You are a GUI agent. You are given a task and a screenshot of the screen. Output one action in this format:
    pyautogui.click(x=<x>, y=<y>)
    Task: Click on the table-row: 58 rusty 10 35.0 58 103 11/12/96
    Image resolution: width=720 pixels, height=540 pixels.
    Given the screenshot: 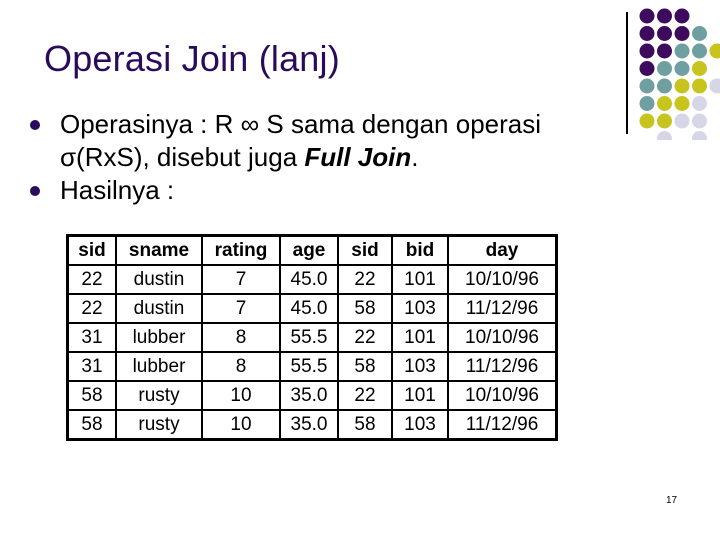 What is the action you would take?
    pyautogui.click(x=312, y=425)
    